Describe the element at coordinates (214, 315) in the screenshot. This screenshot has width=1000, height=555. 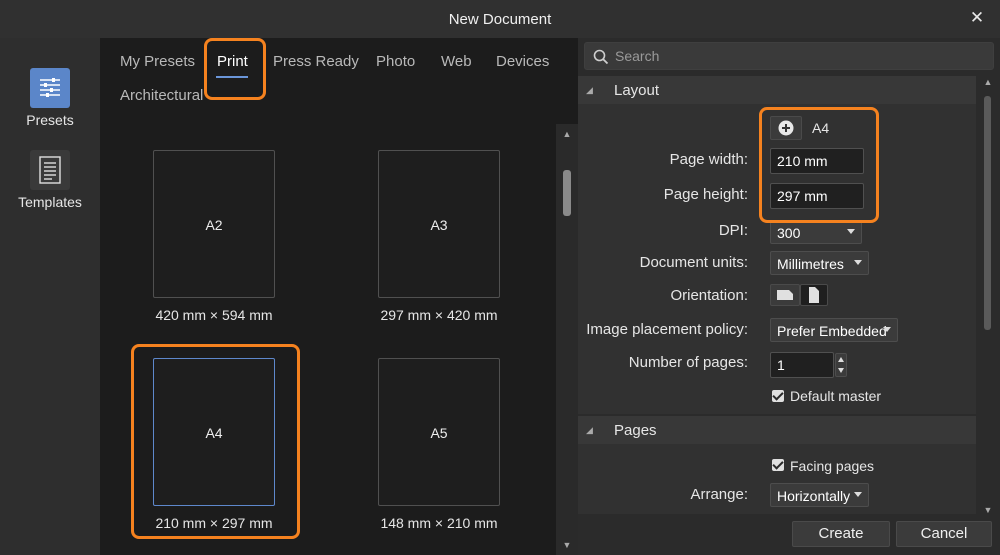
I see `preset-size: 420 mm × 594 mm` at that location.